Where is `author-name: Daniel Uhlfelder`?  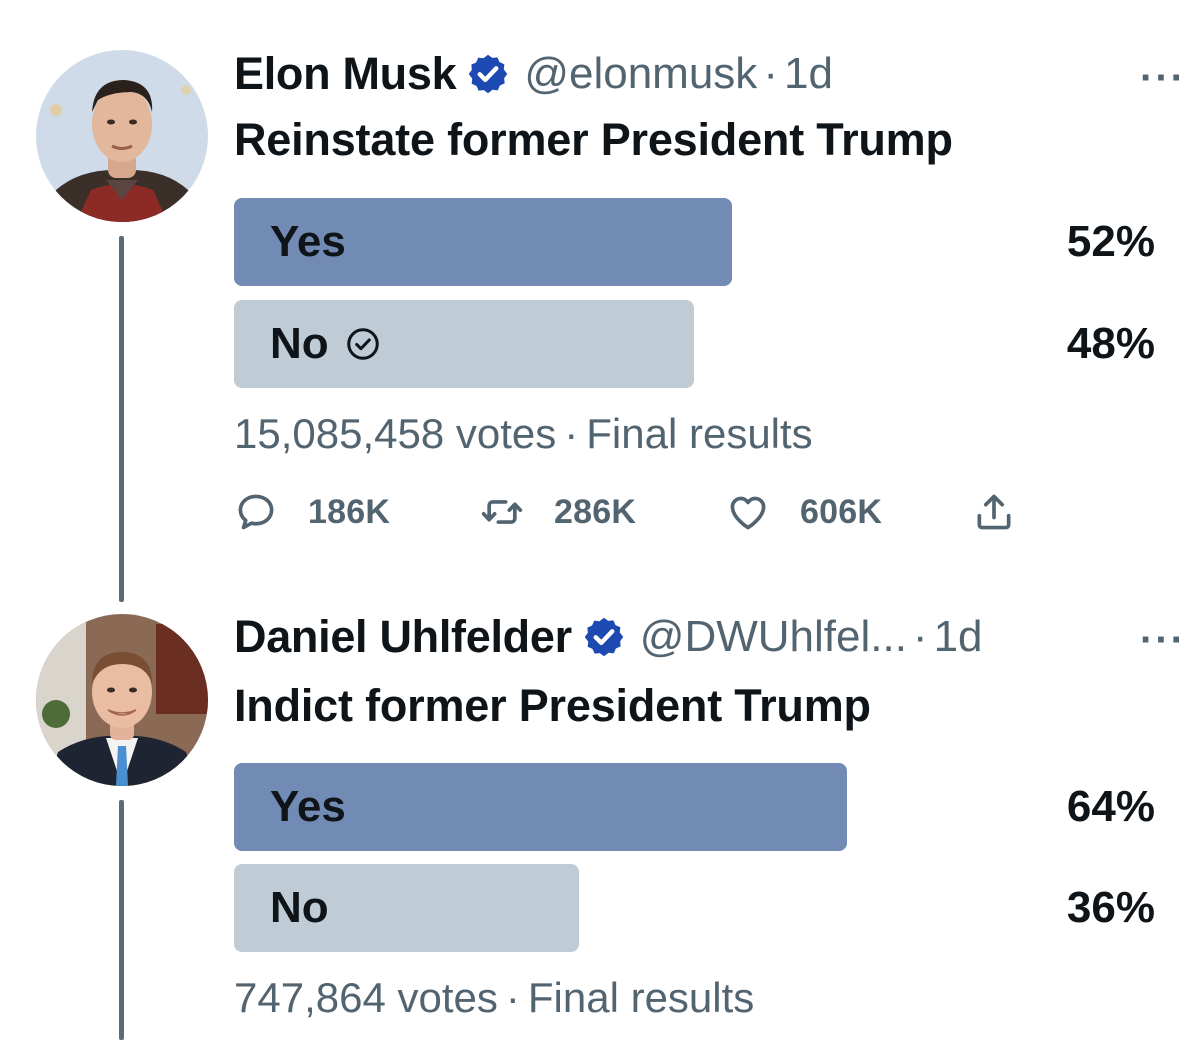 author-name: Daniel Uhlfelder is located at coordinates (403, 637).